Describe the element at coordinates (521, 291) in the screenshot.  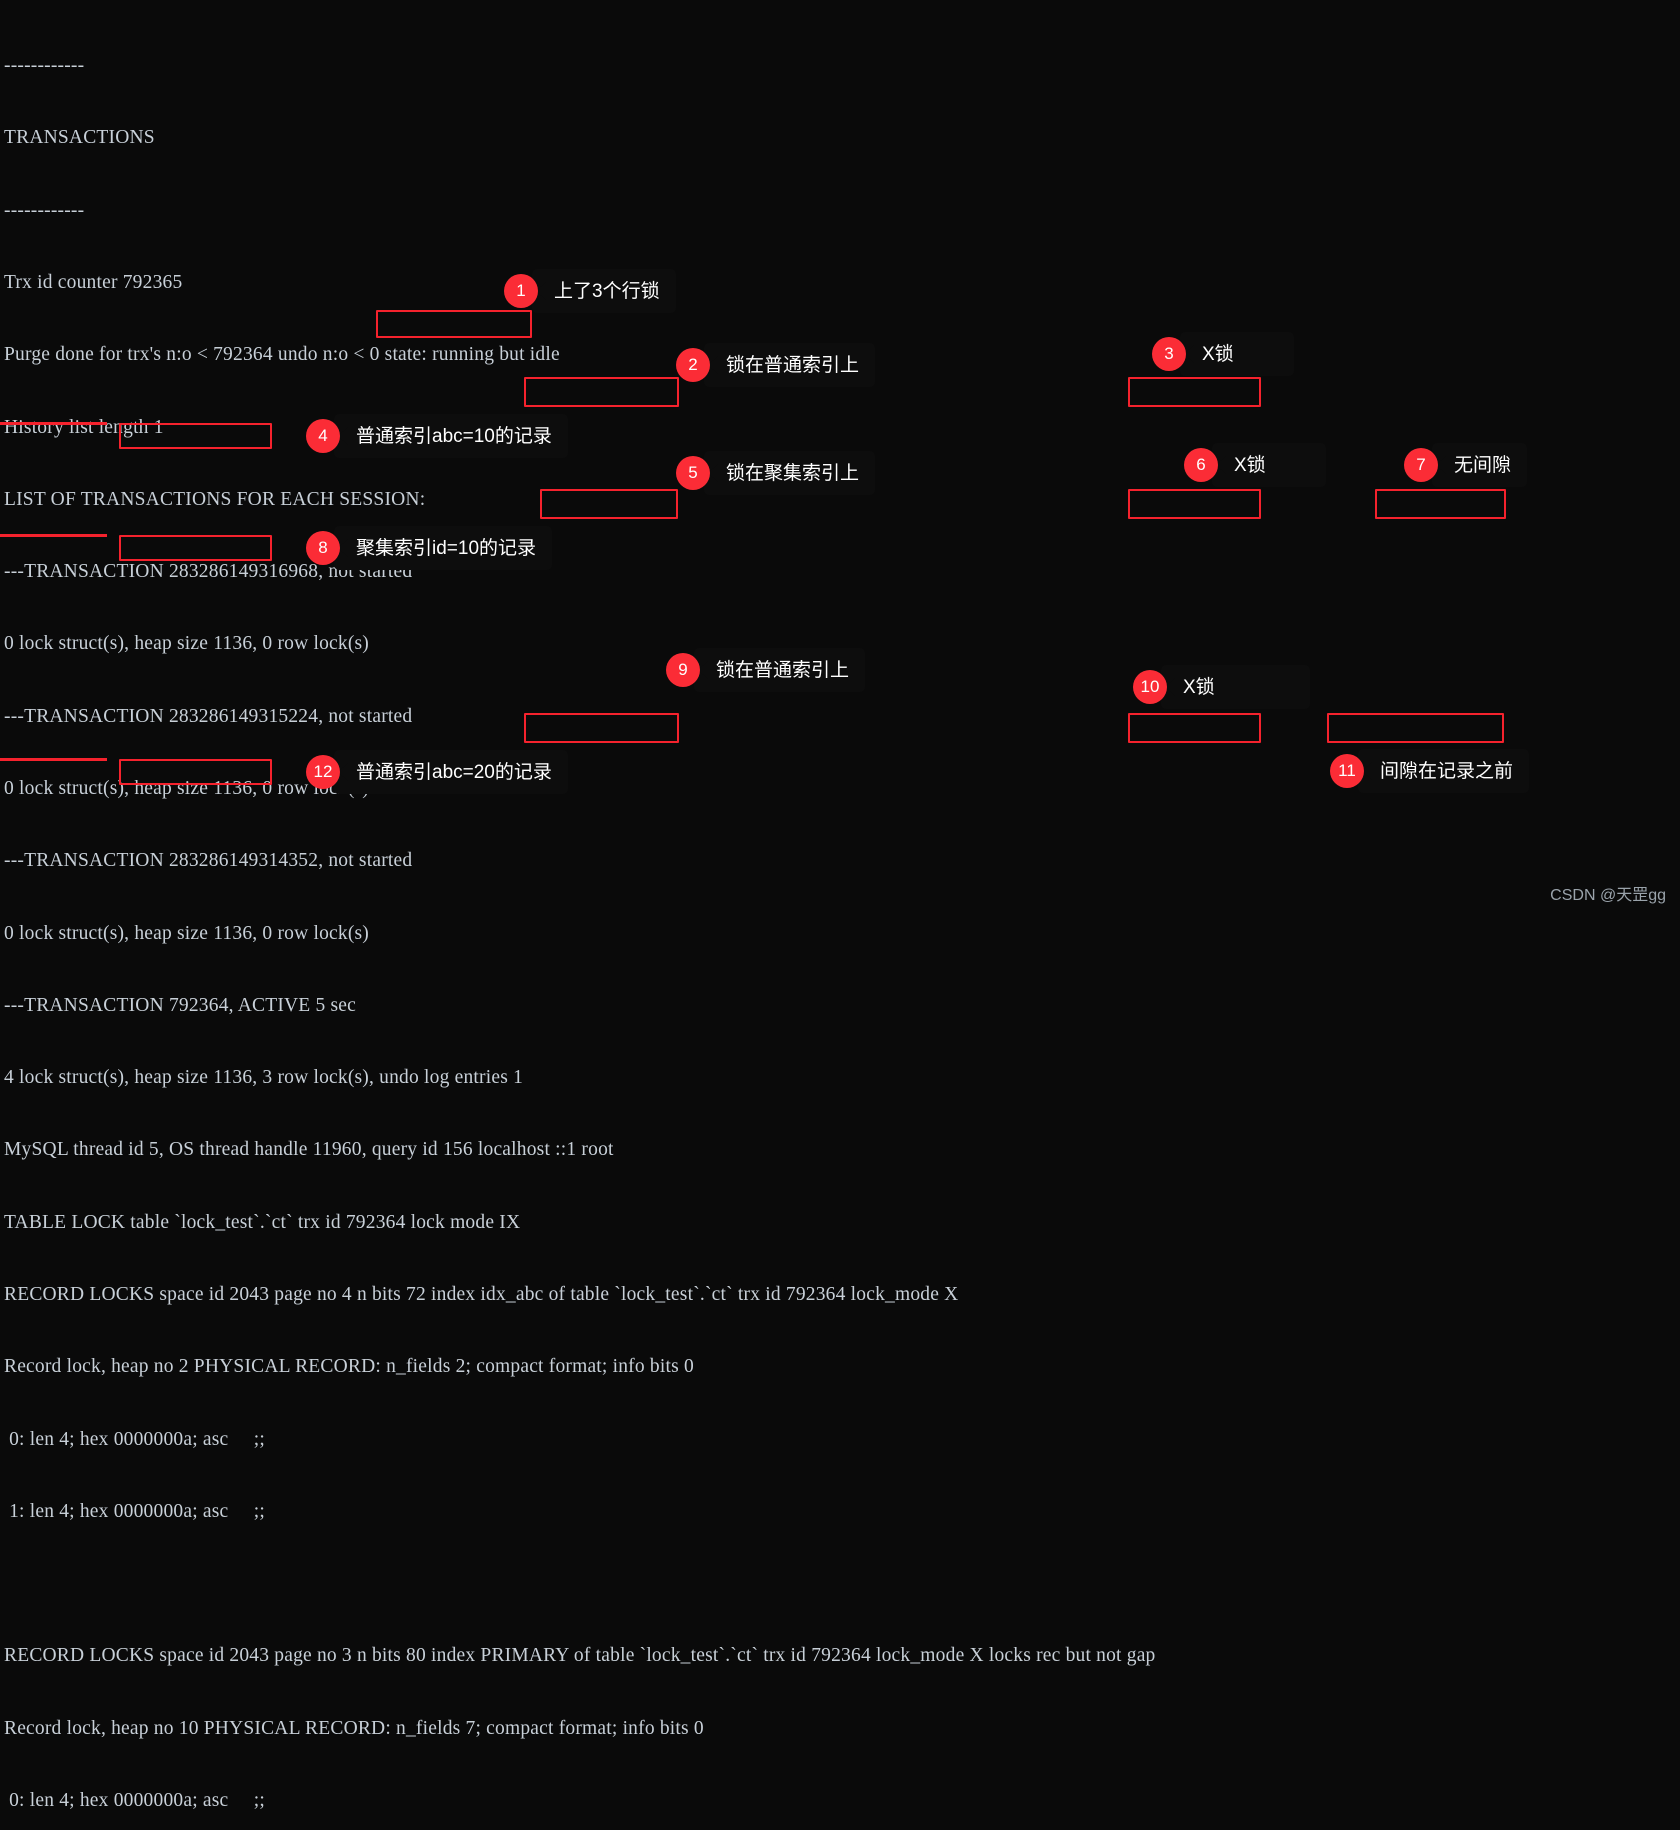
I see `annotation-badge: 1` at that location.